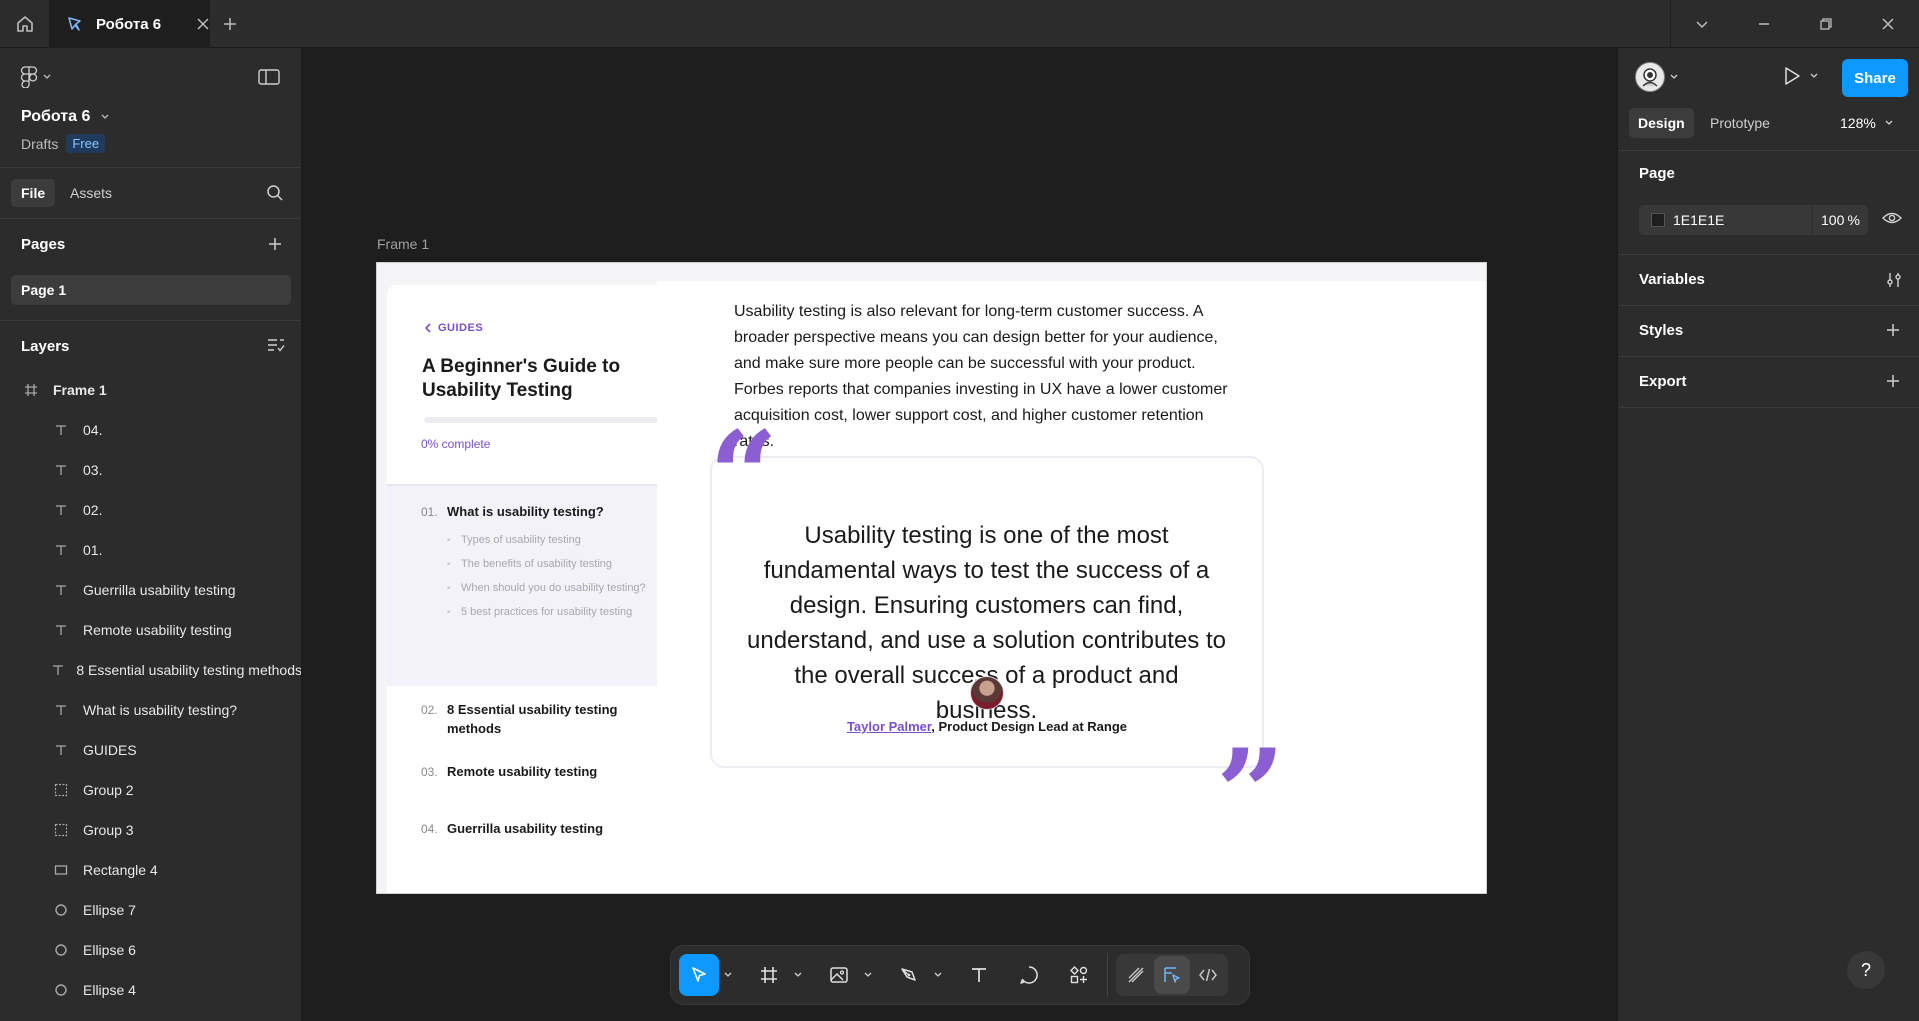  I want to click on restore-button, so click(1826, 24).